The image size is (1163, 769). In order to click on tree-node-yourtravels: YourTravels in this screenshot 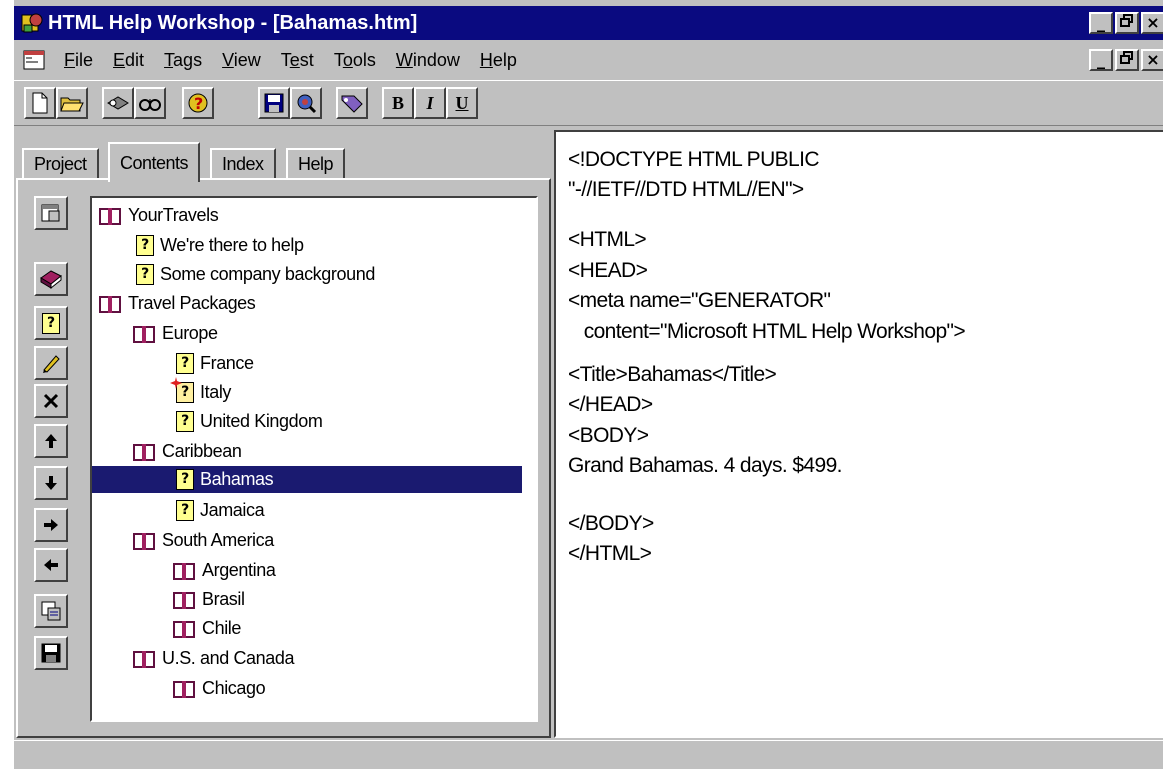, I will do `click(158, 215)`.